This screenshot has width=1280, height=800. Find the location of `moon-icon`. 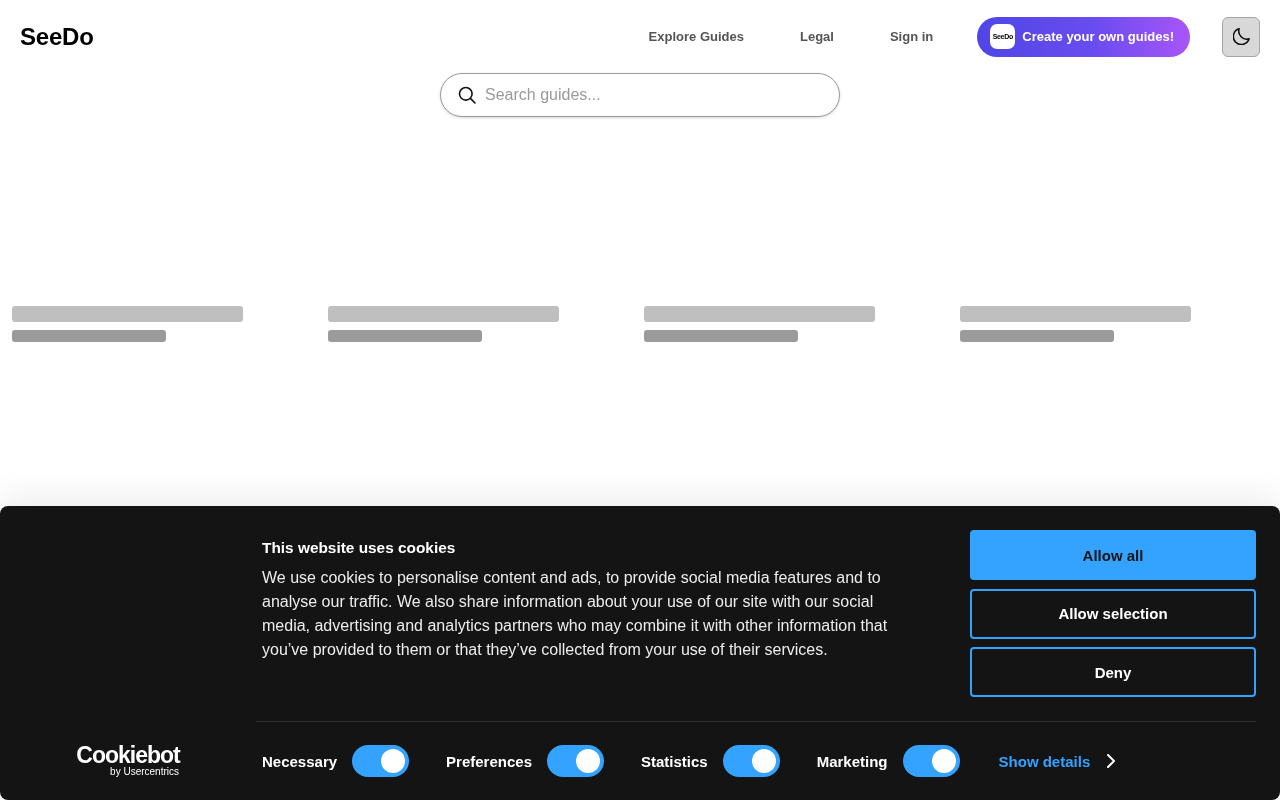

moon-icon is located at coordinates (1241, 36).